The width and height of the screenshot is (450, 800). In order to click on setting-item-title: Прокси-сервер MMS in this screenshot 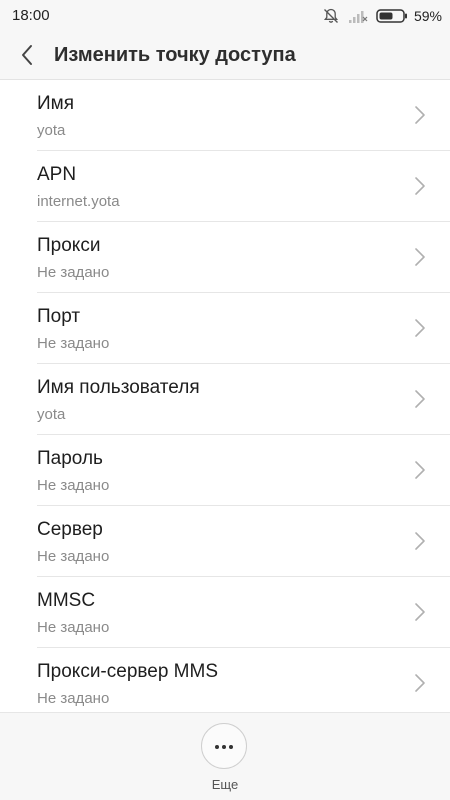, I will do `click(128, 671)`.